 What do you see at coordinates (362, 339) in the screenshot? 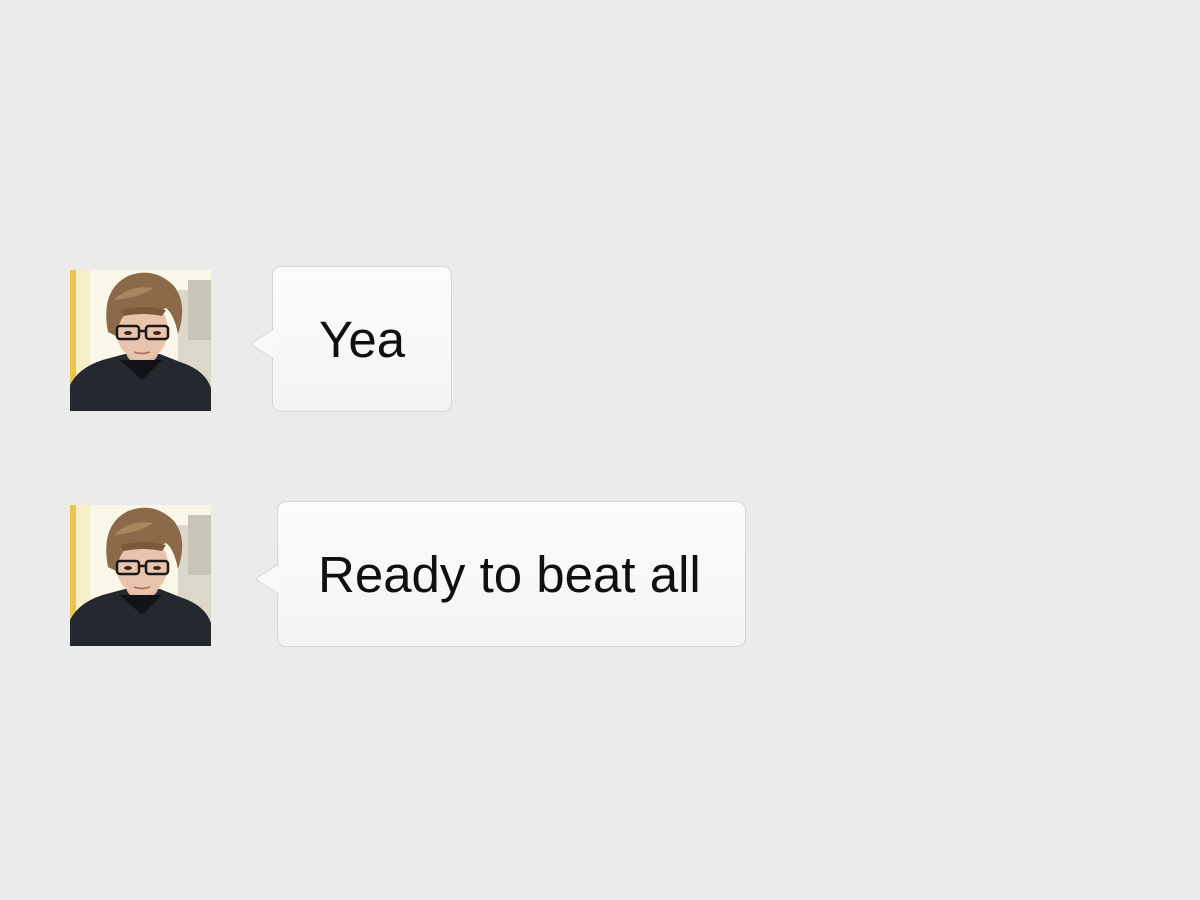
I see `message-text: Yea` at bounding box center [362, 339].